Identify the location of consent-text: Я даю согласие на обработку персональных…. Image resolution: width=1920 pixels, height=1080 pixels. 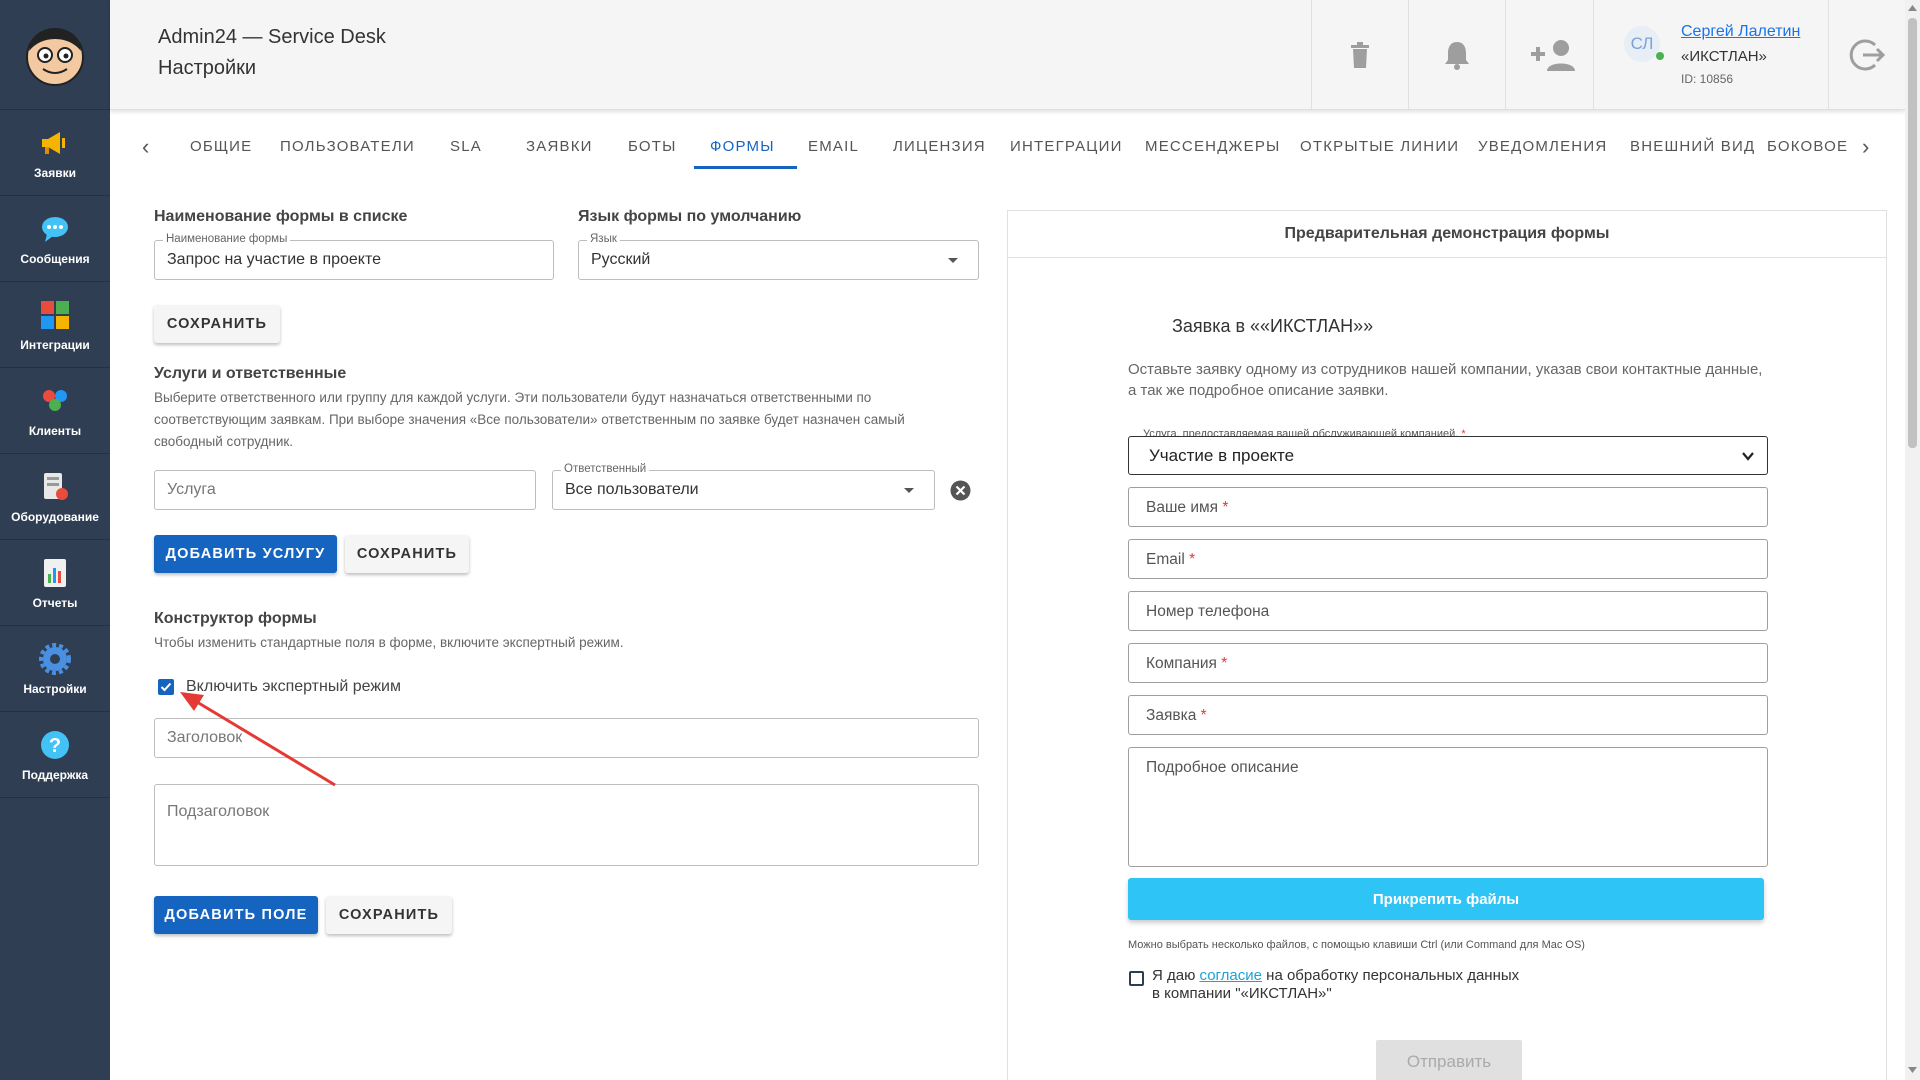
(1336, 984).